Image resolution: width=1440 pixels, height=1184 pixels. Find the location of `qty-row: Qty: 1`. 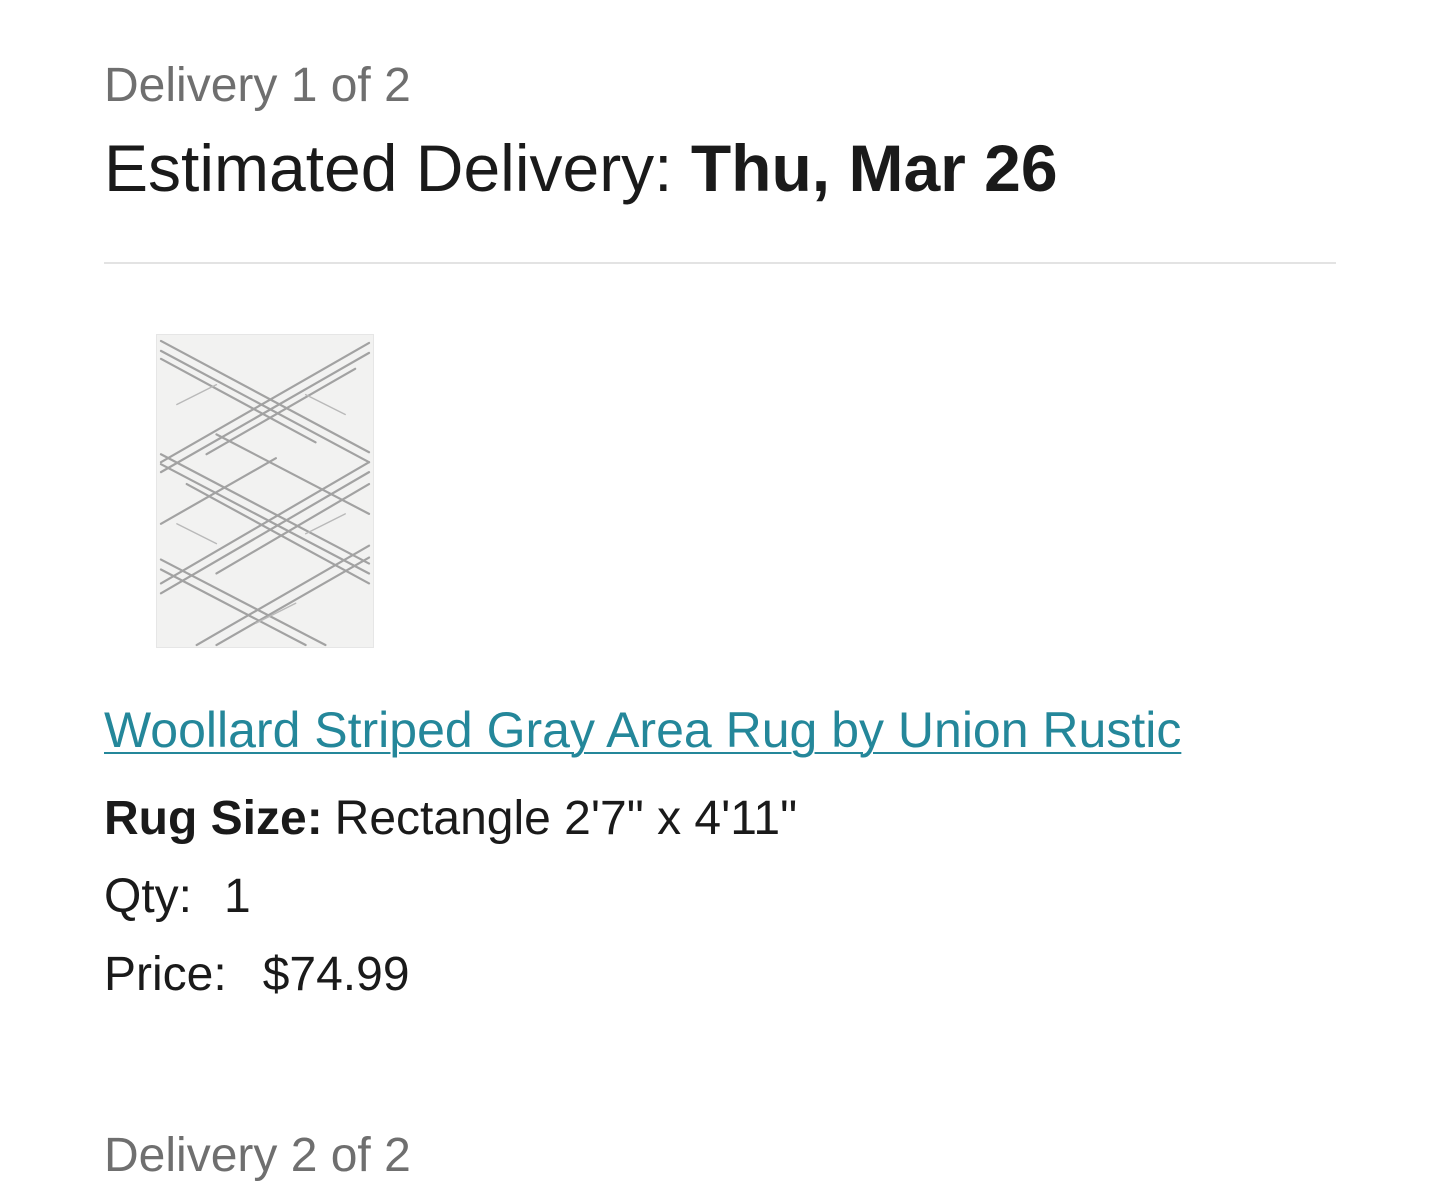

qty-row: Qty: 1 is located at coordinates (177, 897).